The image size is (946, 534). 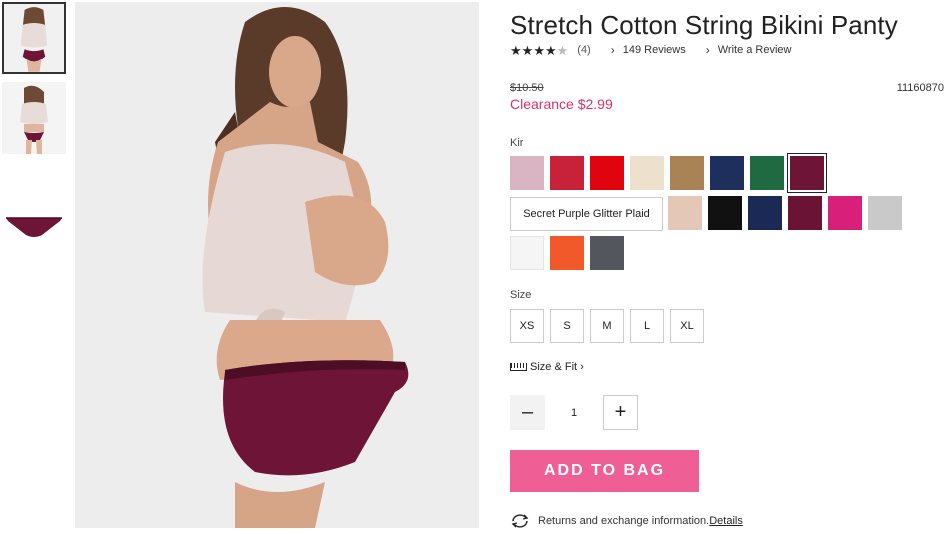 What do you see at coordinates (527, 88) in the screenshot?
I see `original-price: $10.50` at bounding box center [527, 88].